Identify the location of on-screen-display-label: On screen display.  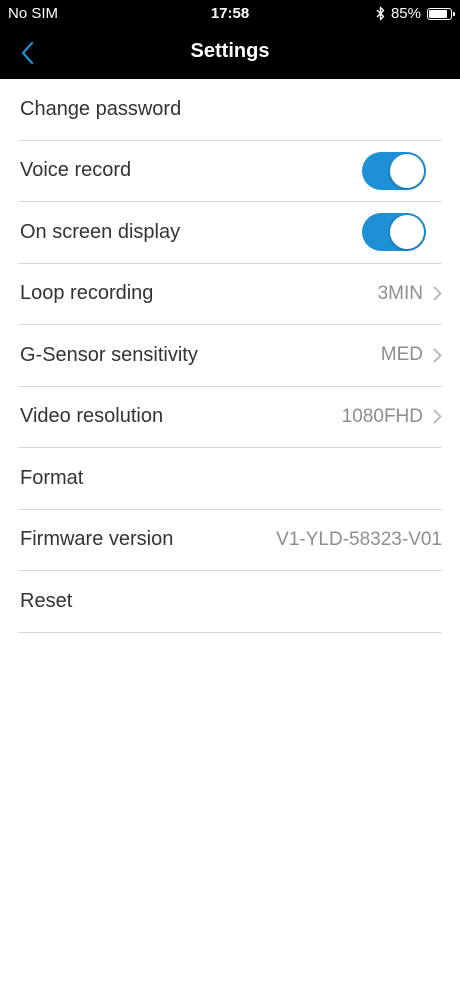
(100, 231).